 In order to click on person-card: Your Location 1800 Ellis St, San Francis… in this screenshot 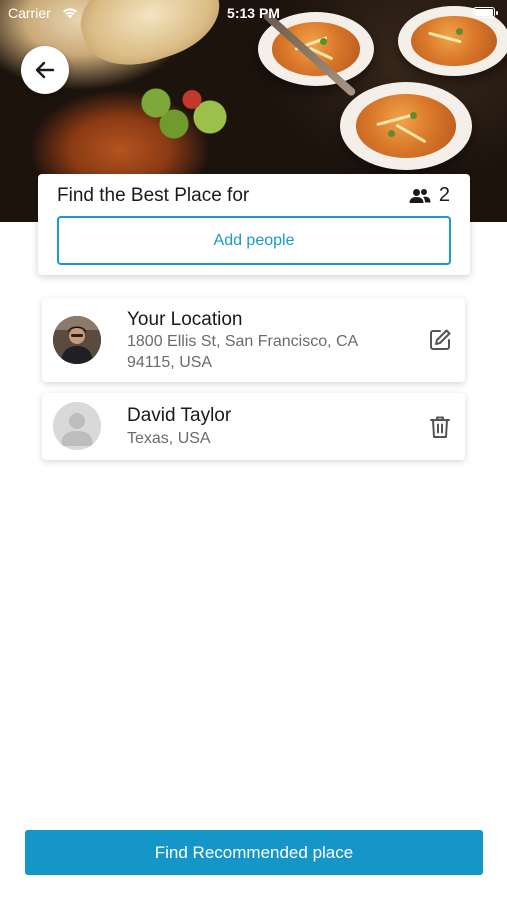, I will do `click(253, 340)`.